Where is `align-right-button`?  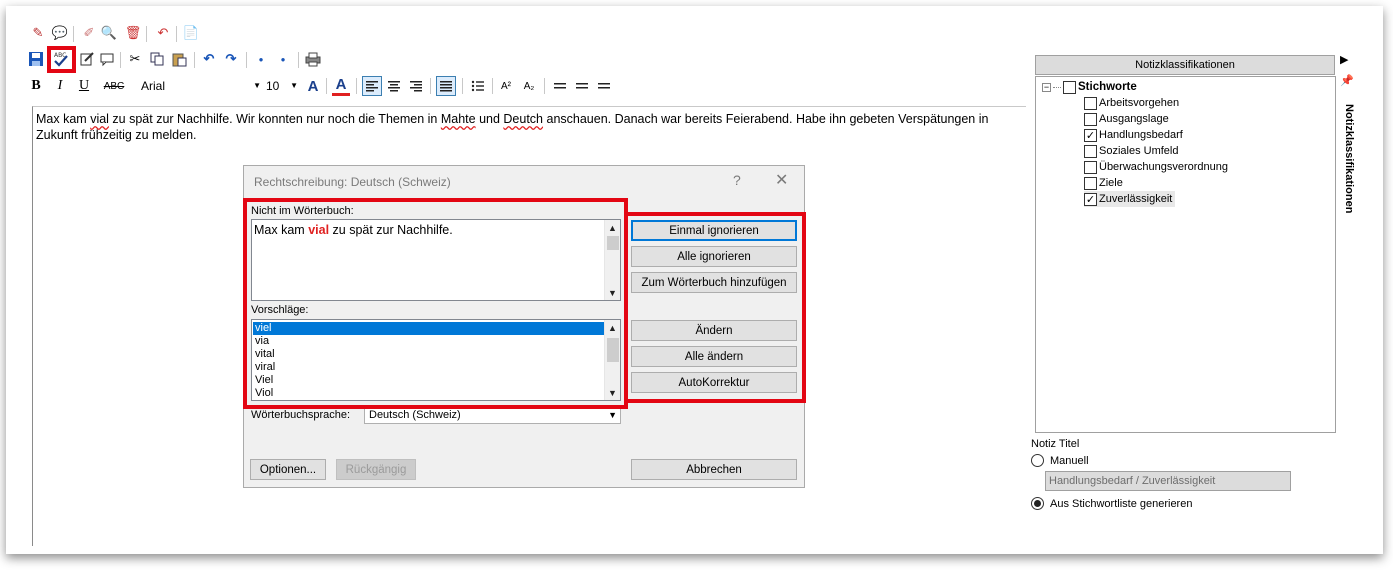 align-right-button is located at coordinates (416, 86).